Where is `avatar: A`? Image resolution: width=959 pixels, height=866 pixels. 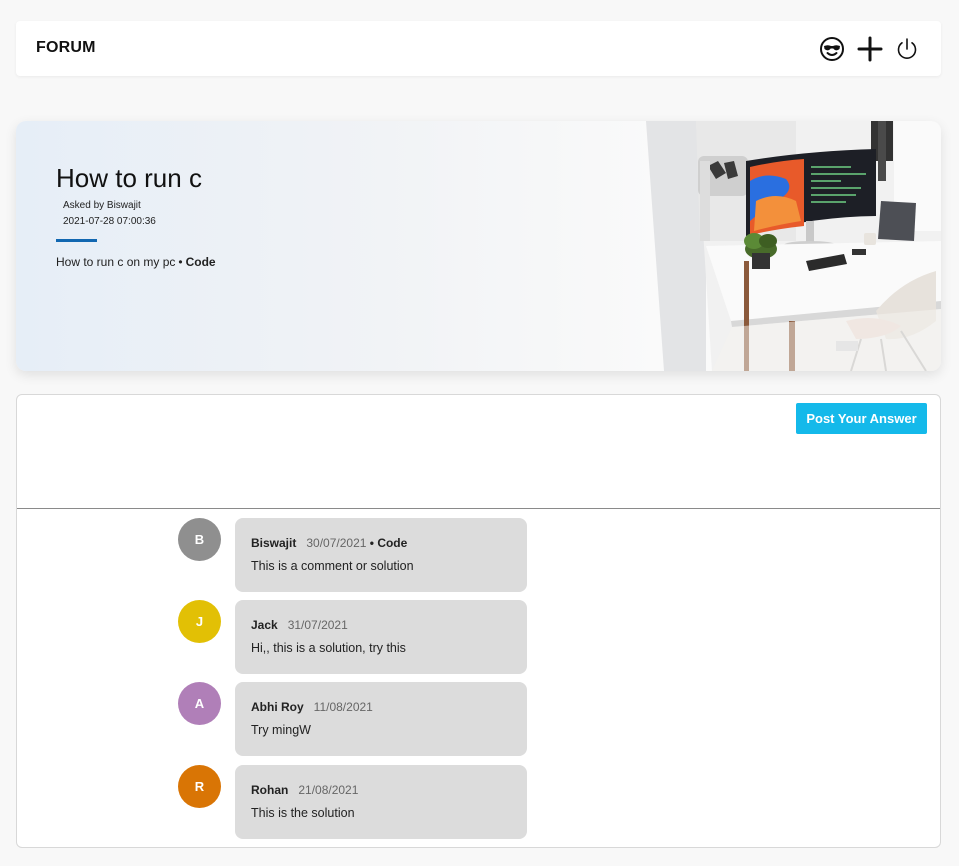 avatar: A is located at coordinates (199, 703).